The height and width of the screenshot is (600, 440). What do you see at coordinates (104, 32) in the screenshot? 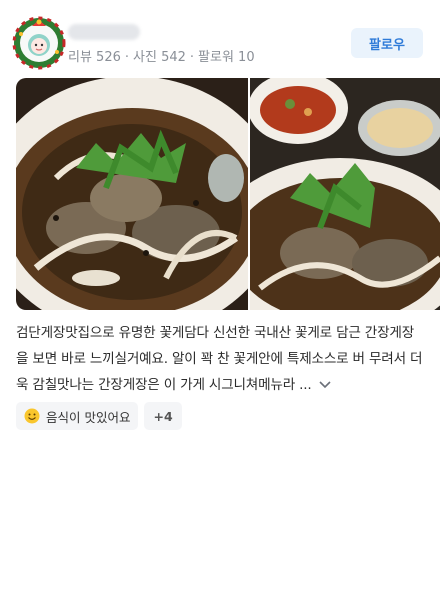
I see `blurred-username` at bounding box center [104, 32].